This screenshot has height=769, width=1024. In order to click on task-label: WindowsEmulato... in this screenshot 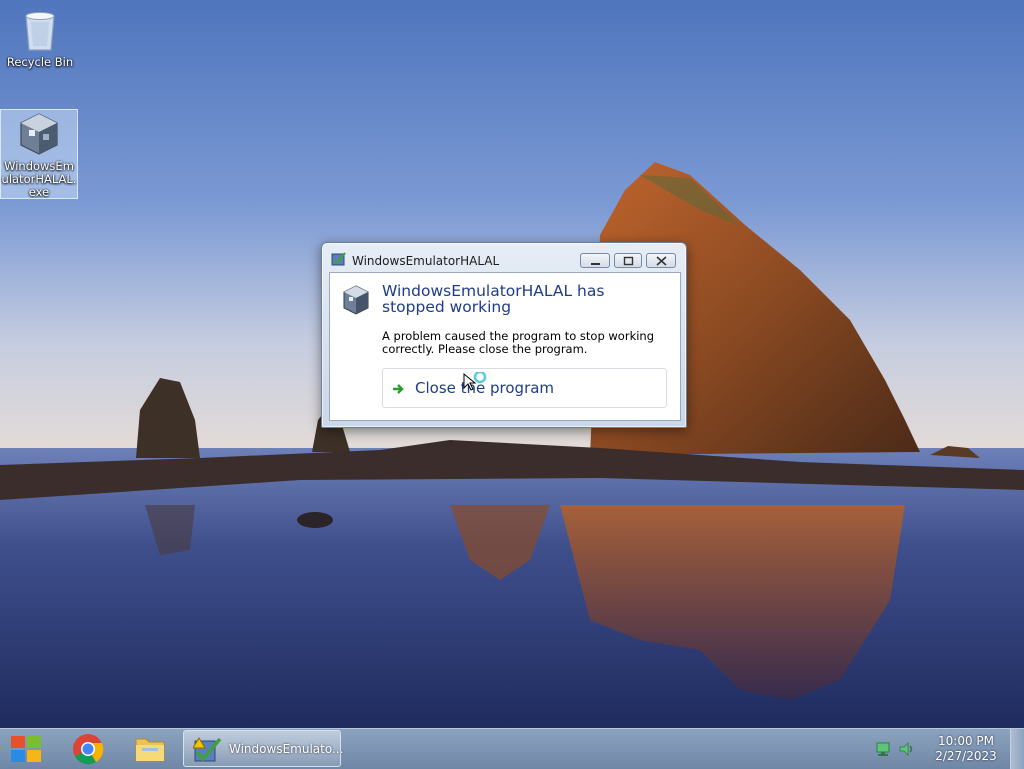, I will do `click(286, 749)`.